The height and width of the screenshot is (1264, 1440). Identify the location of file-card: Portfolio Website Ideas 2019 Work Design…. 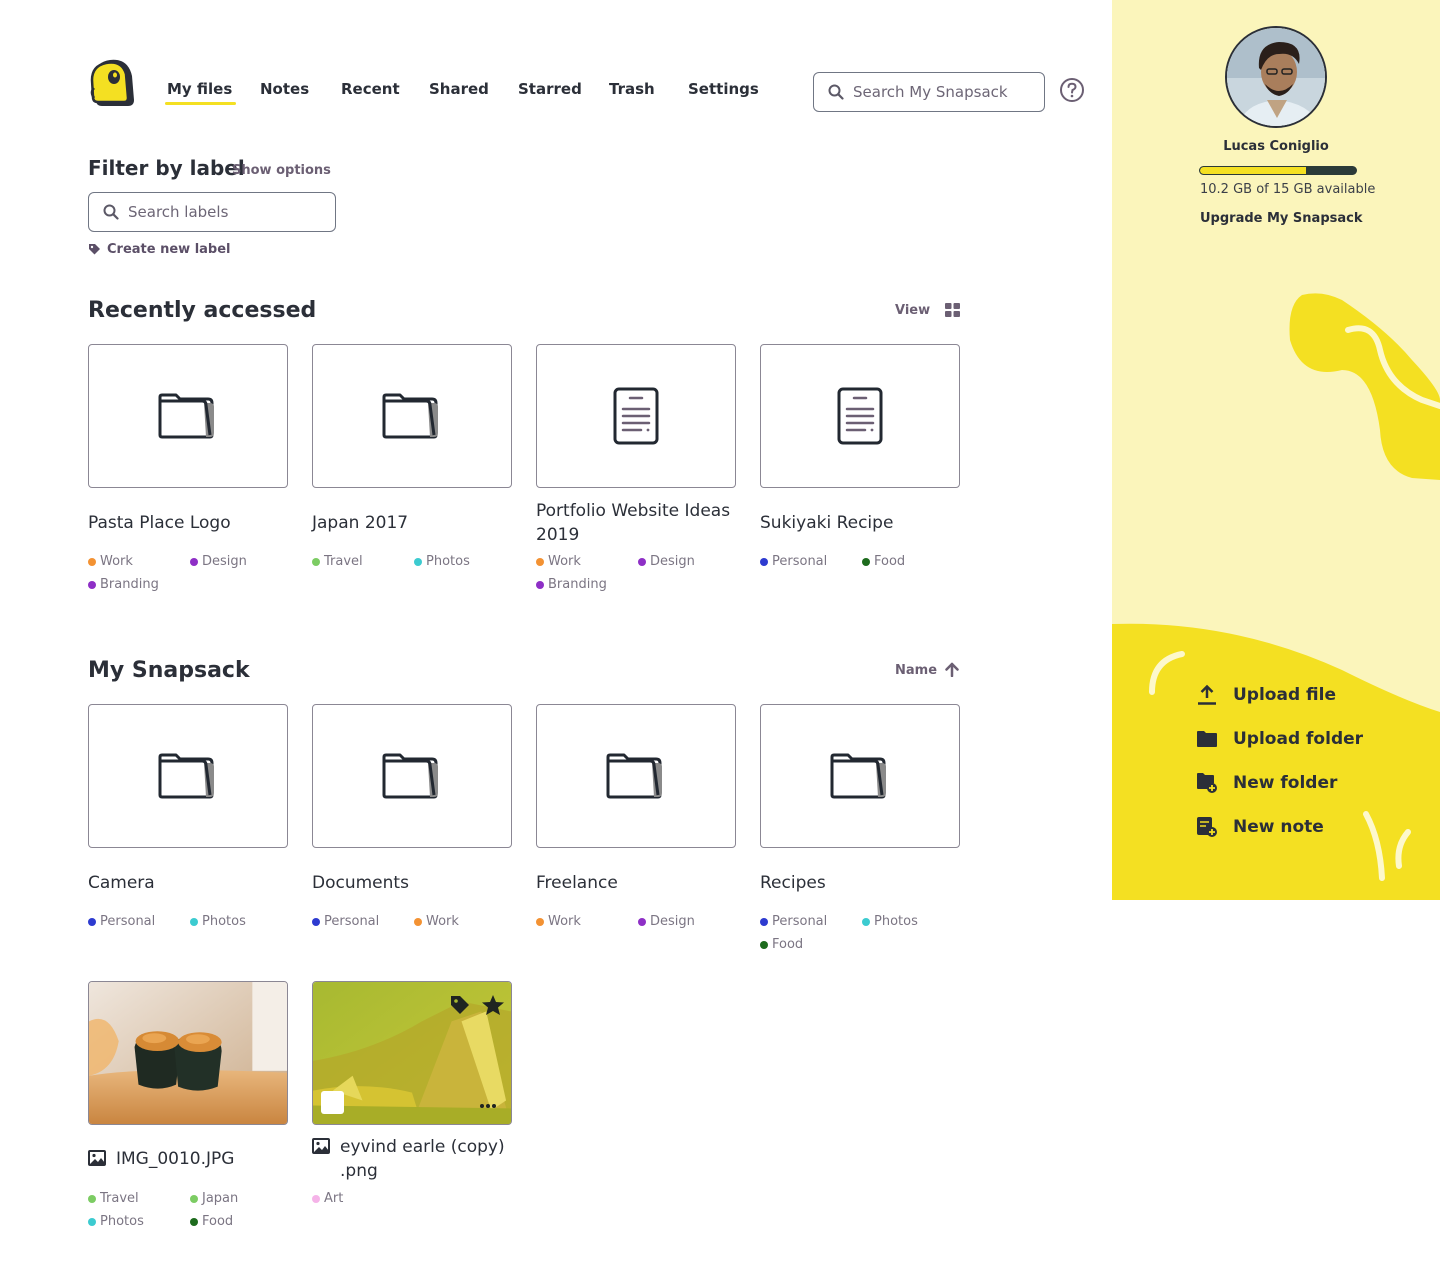
(636, 468).